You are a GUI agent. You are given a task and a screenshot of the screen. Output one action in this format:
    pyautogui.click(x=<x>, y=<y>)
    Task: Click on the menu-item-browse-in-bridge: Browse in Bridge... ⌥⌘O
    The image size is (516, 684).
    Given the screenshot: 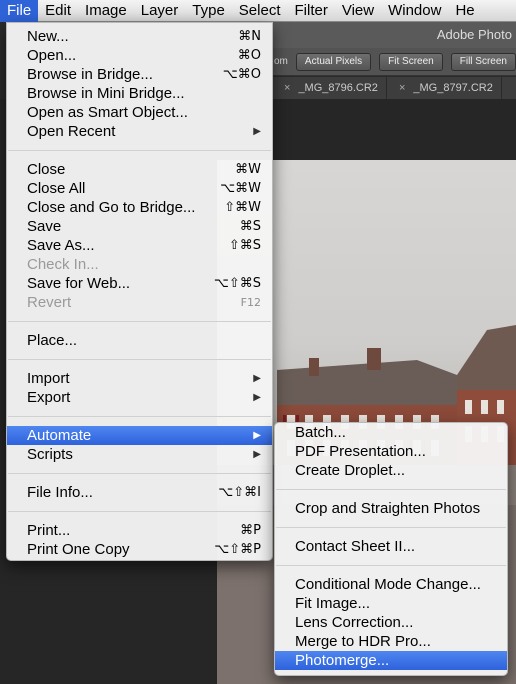 What is the action you would take?
    pyautogui.click(x=139, y=74)
    